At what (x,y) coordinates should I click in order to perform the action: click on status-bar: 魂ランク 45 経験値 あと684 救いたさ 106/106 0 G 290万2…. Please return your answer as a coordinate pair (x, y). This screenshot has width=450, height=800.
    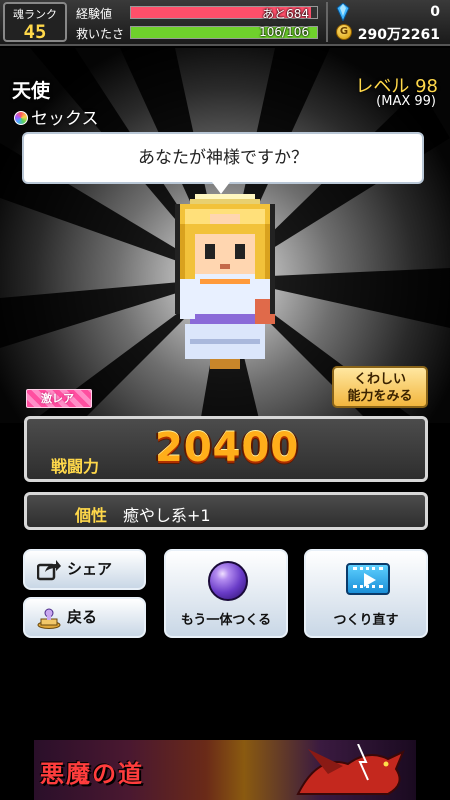
    Looking at the image, I should click on (225, 23).